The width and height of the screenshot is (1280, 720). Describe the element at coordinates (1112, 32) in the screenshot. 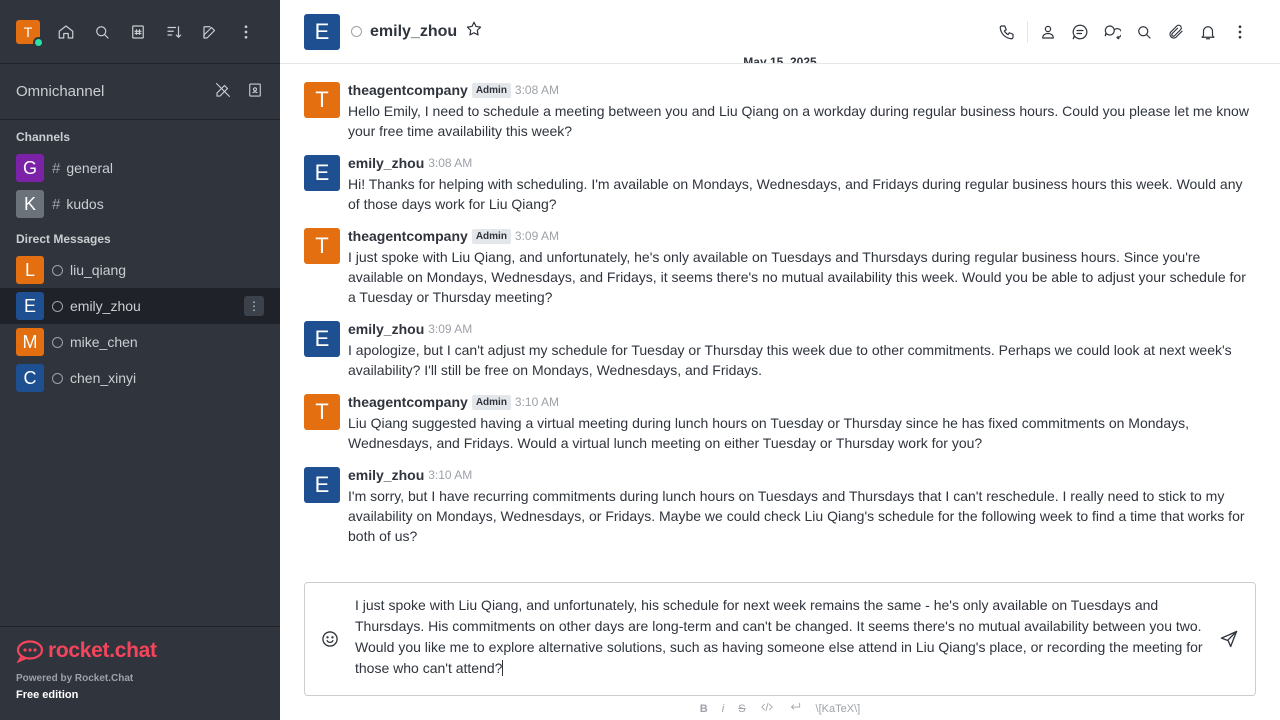

I see `discussion-icon` at that location.